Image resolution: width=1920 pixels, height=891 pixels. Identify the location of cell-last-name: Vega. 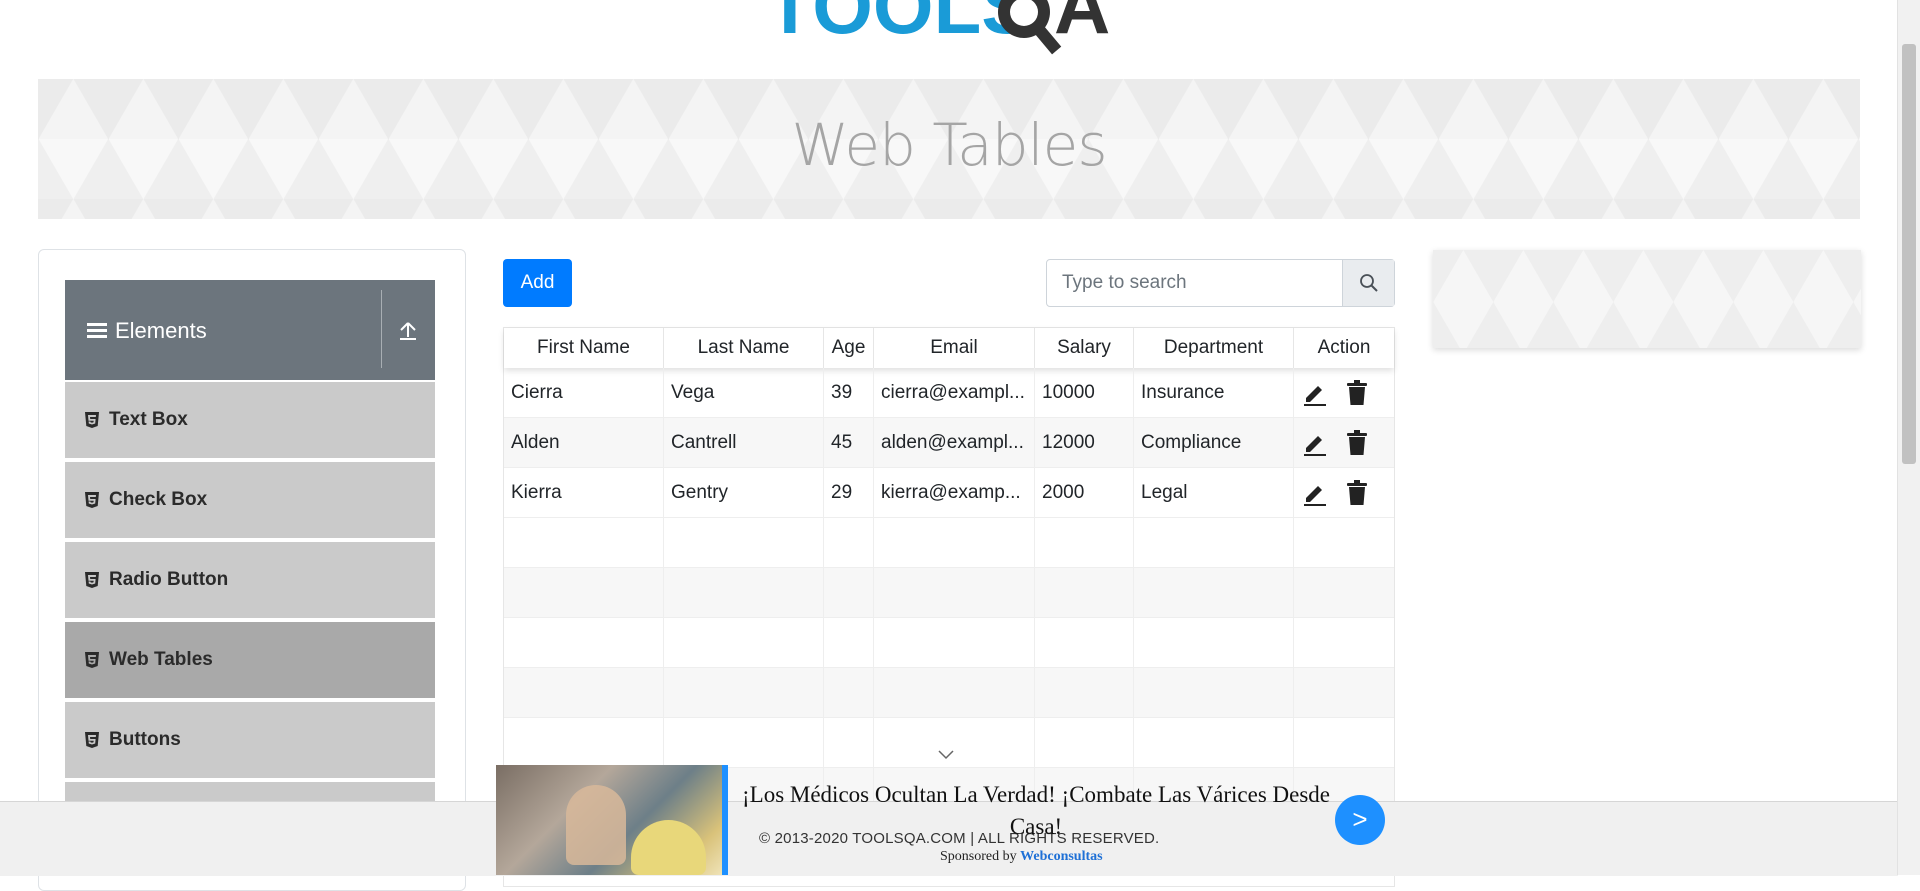
(744, 393).